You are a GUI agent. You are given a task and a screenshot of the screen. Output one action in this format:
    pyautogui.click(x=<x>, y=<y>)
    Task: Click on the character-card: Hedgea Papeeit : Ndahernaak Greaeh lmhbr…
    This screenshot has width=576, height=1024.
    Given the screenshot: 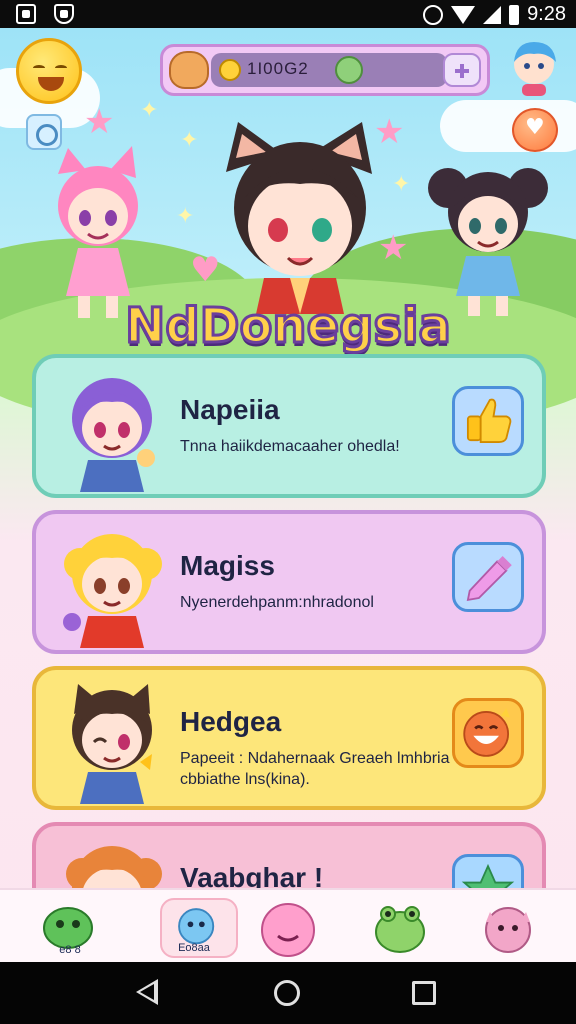 What is the action you would take?
    pyautogui.click(x=289, y=738)
    